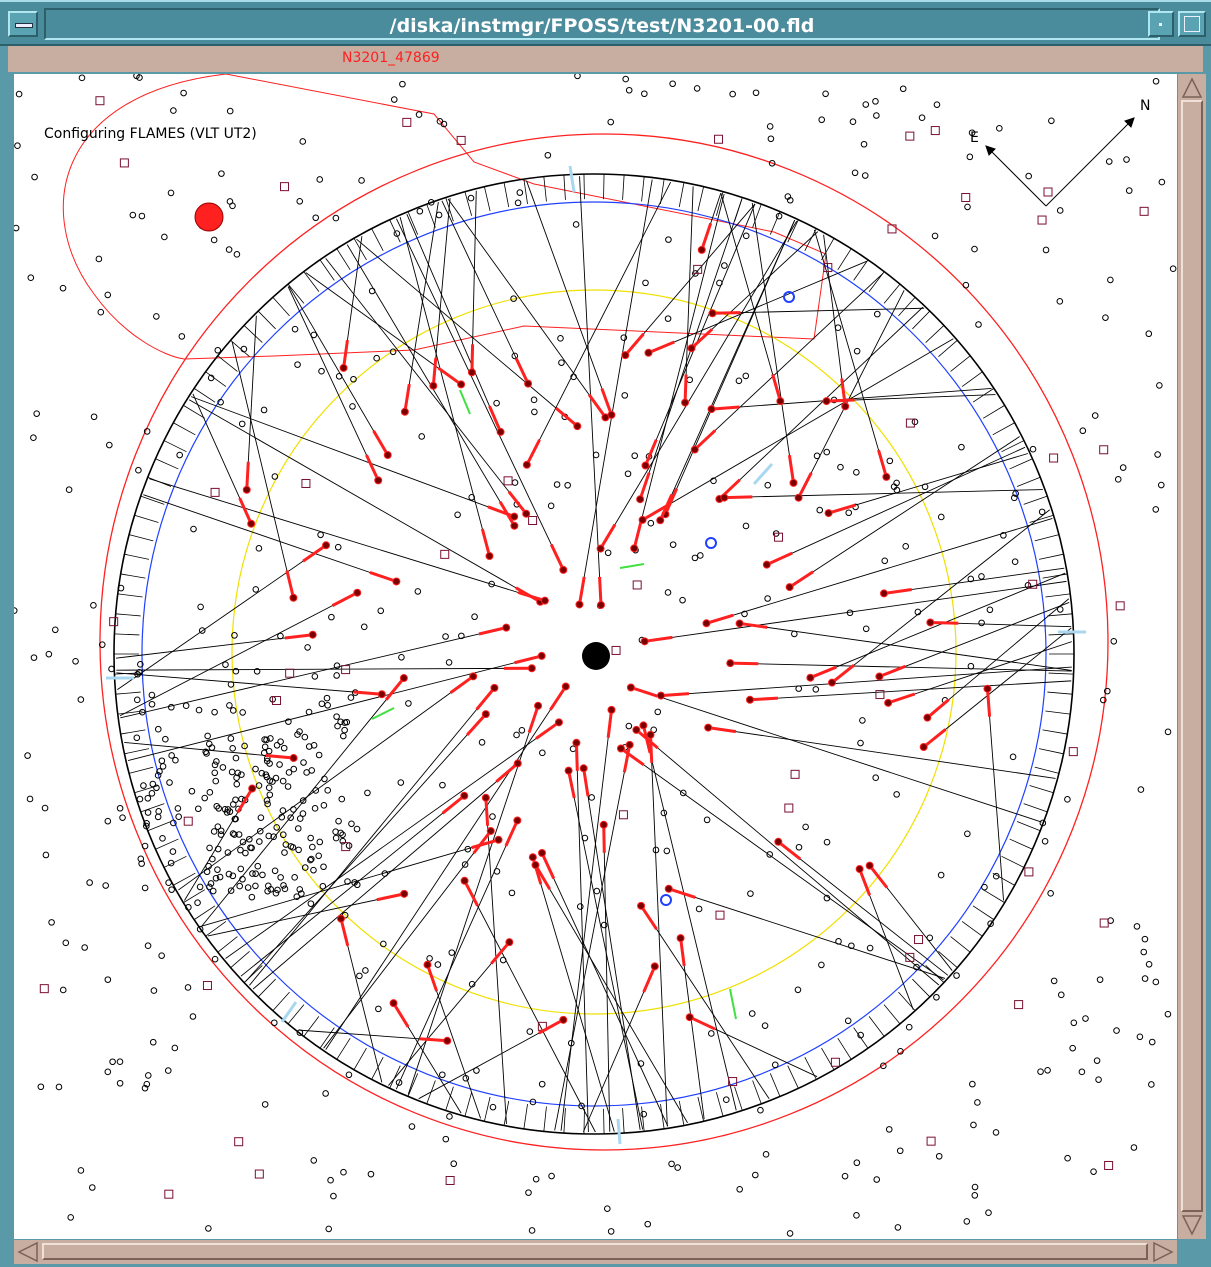 The image size is (1211, 1267). I want to click on arrow-down-icon, so click(1192, 1225).